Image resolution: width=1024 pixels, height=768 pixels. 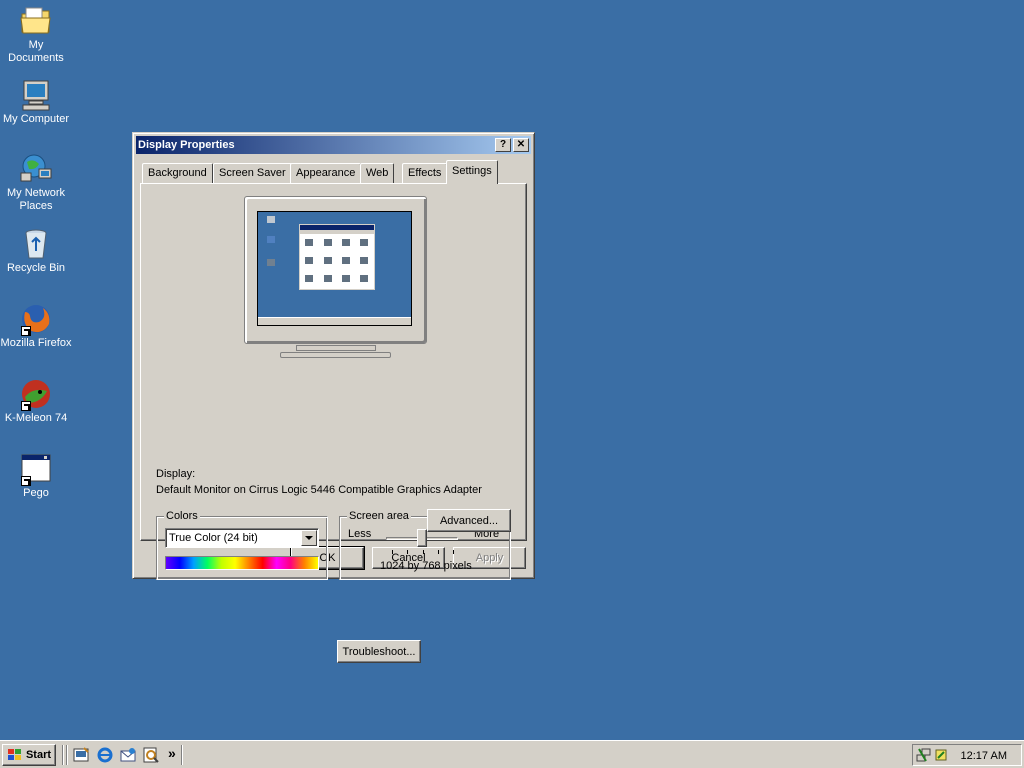 I want to click on search-icon, so click(x=151, y=755).